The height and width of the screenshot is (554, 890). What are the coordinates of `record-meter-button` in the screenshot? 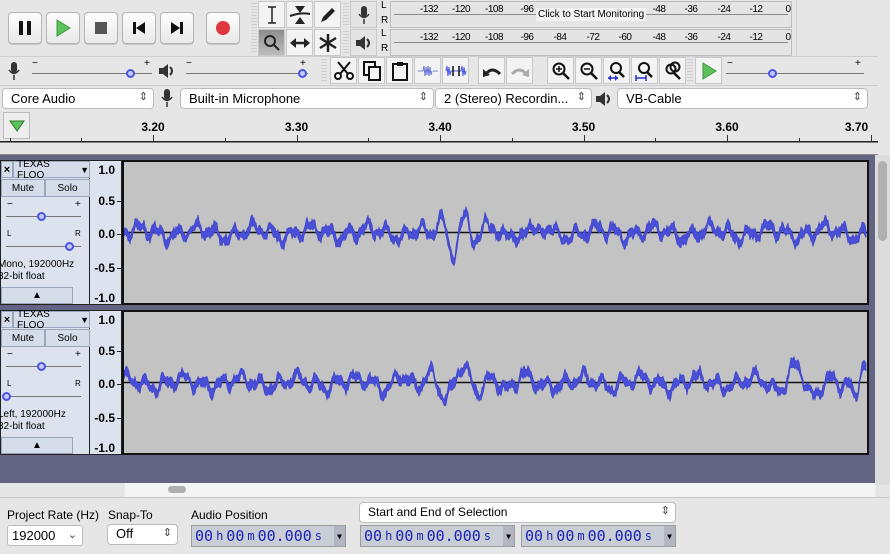 It's located at (363, 14).